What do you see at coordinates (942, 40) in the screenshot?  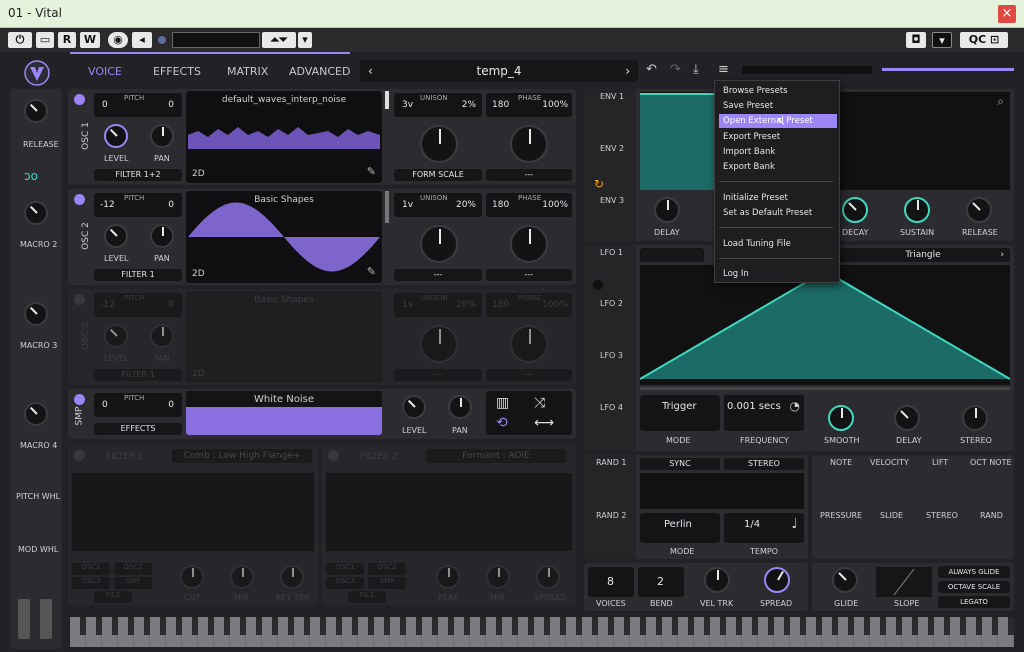 I see `dropdown-icon: ▾` at bounding box center [942, 40].